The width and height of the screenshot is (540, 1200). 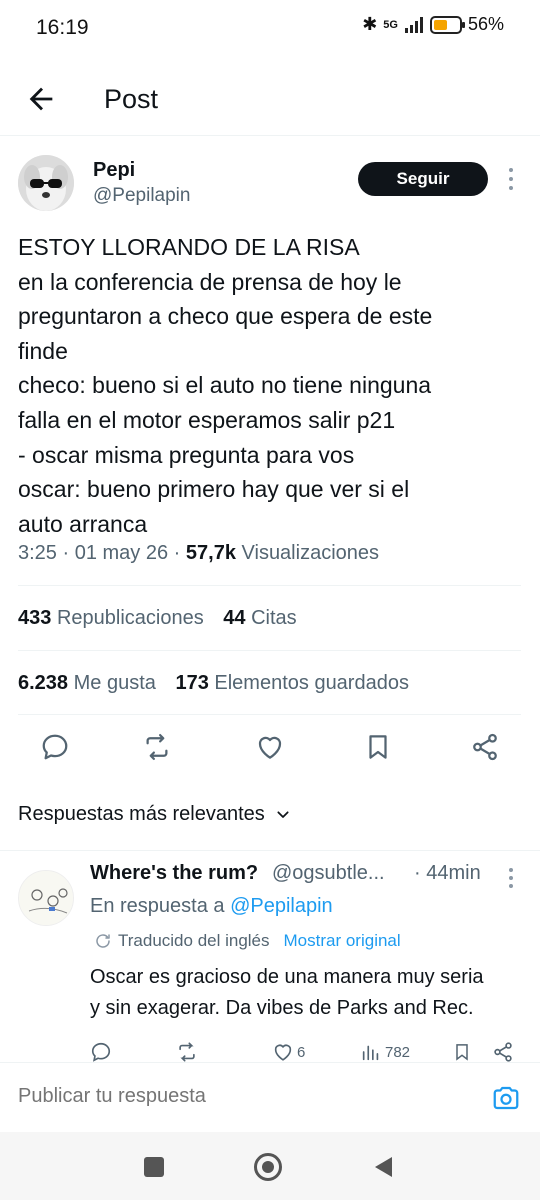 What do you see at coordinates (103, 941) in the screenshot?
I see `translate-icon` at bounding box center [103, 941].